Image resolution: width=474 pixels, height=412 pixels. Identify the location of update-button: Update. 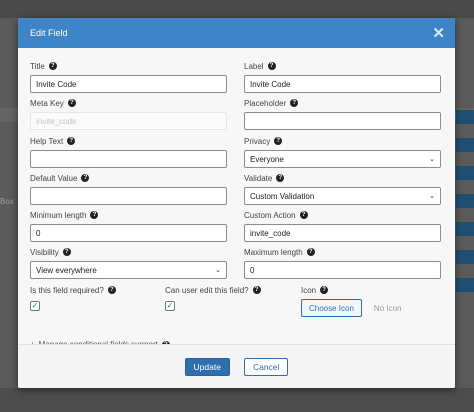
(207, 366).